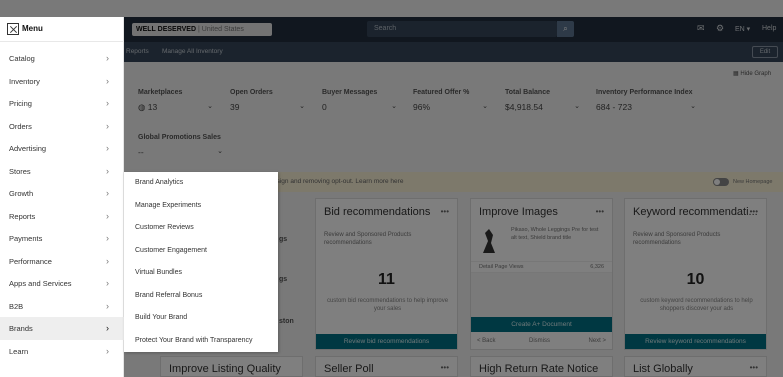  Describe the element at coordinates (24, 81) in the screenshot. I see `menu-item-label: Inventory` at that location.